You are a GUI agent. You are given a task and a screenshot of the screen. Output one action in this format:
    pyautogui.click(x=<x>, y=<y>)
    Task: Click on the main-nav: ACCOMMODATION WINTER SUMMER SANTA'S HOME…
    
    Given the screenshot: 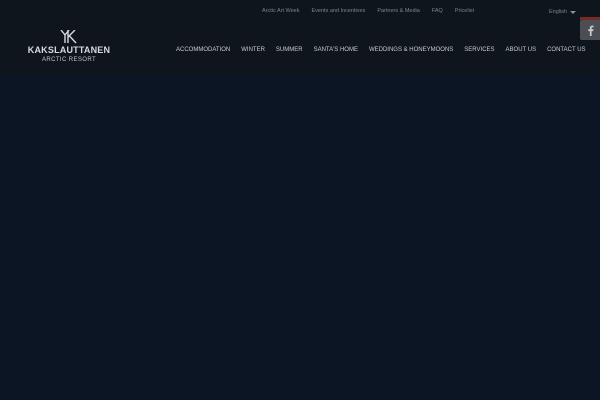 What is the action you would take?
    pyautogui.click(x=381, y=50)
    